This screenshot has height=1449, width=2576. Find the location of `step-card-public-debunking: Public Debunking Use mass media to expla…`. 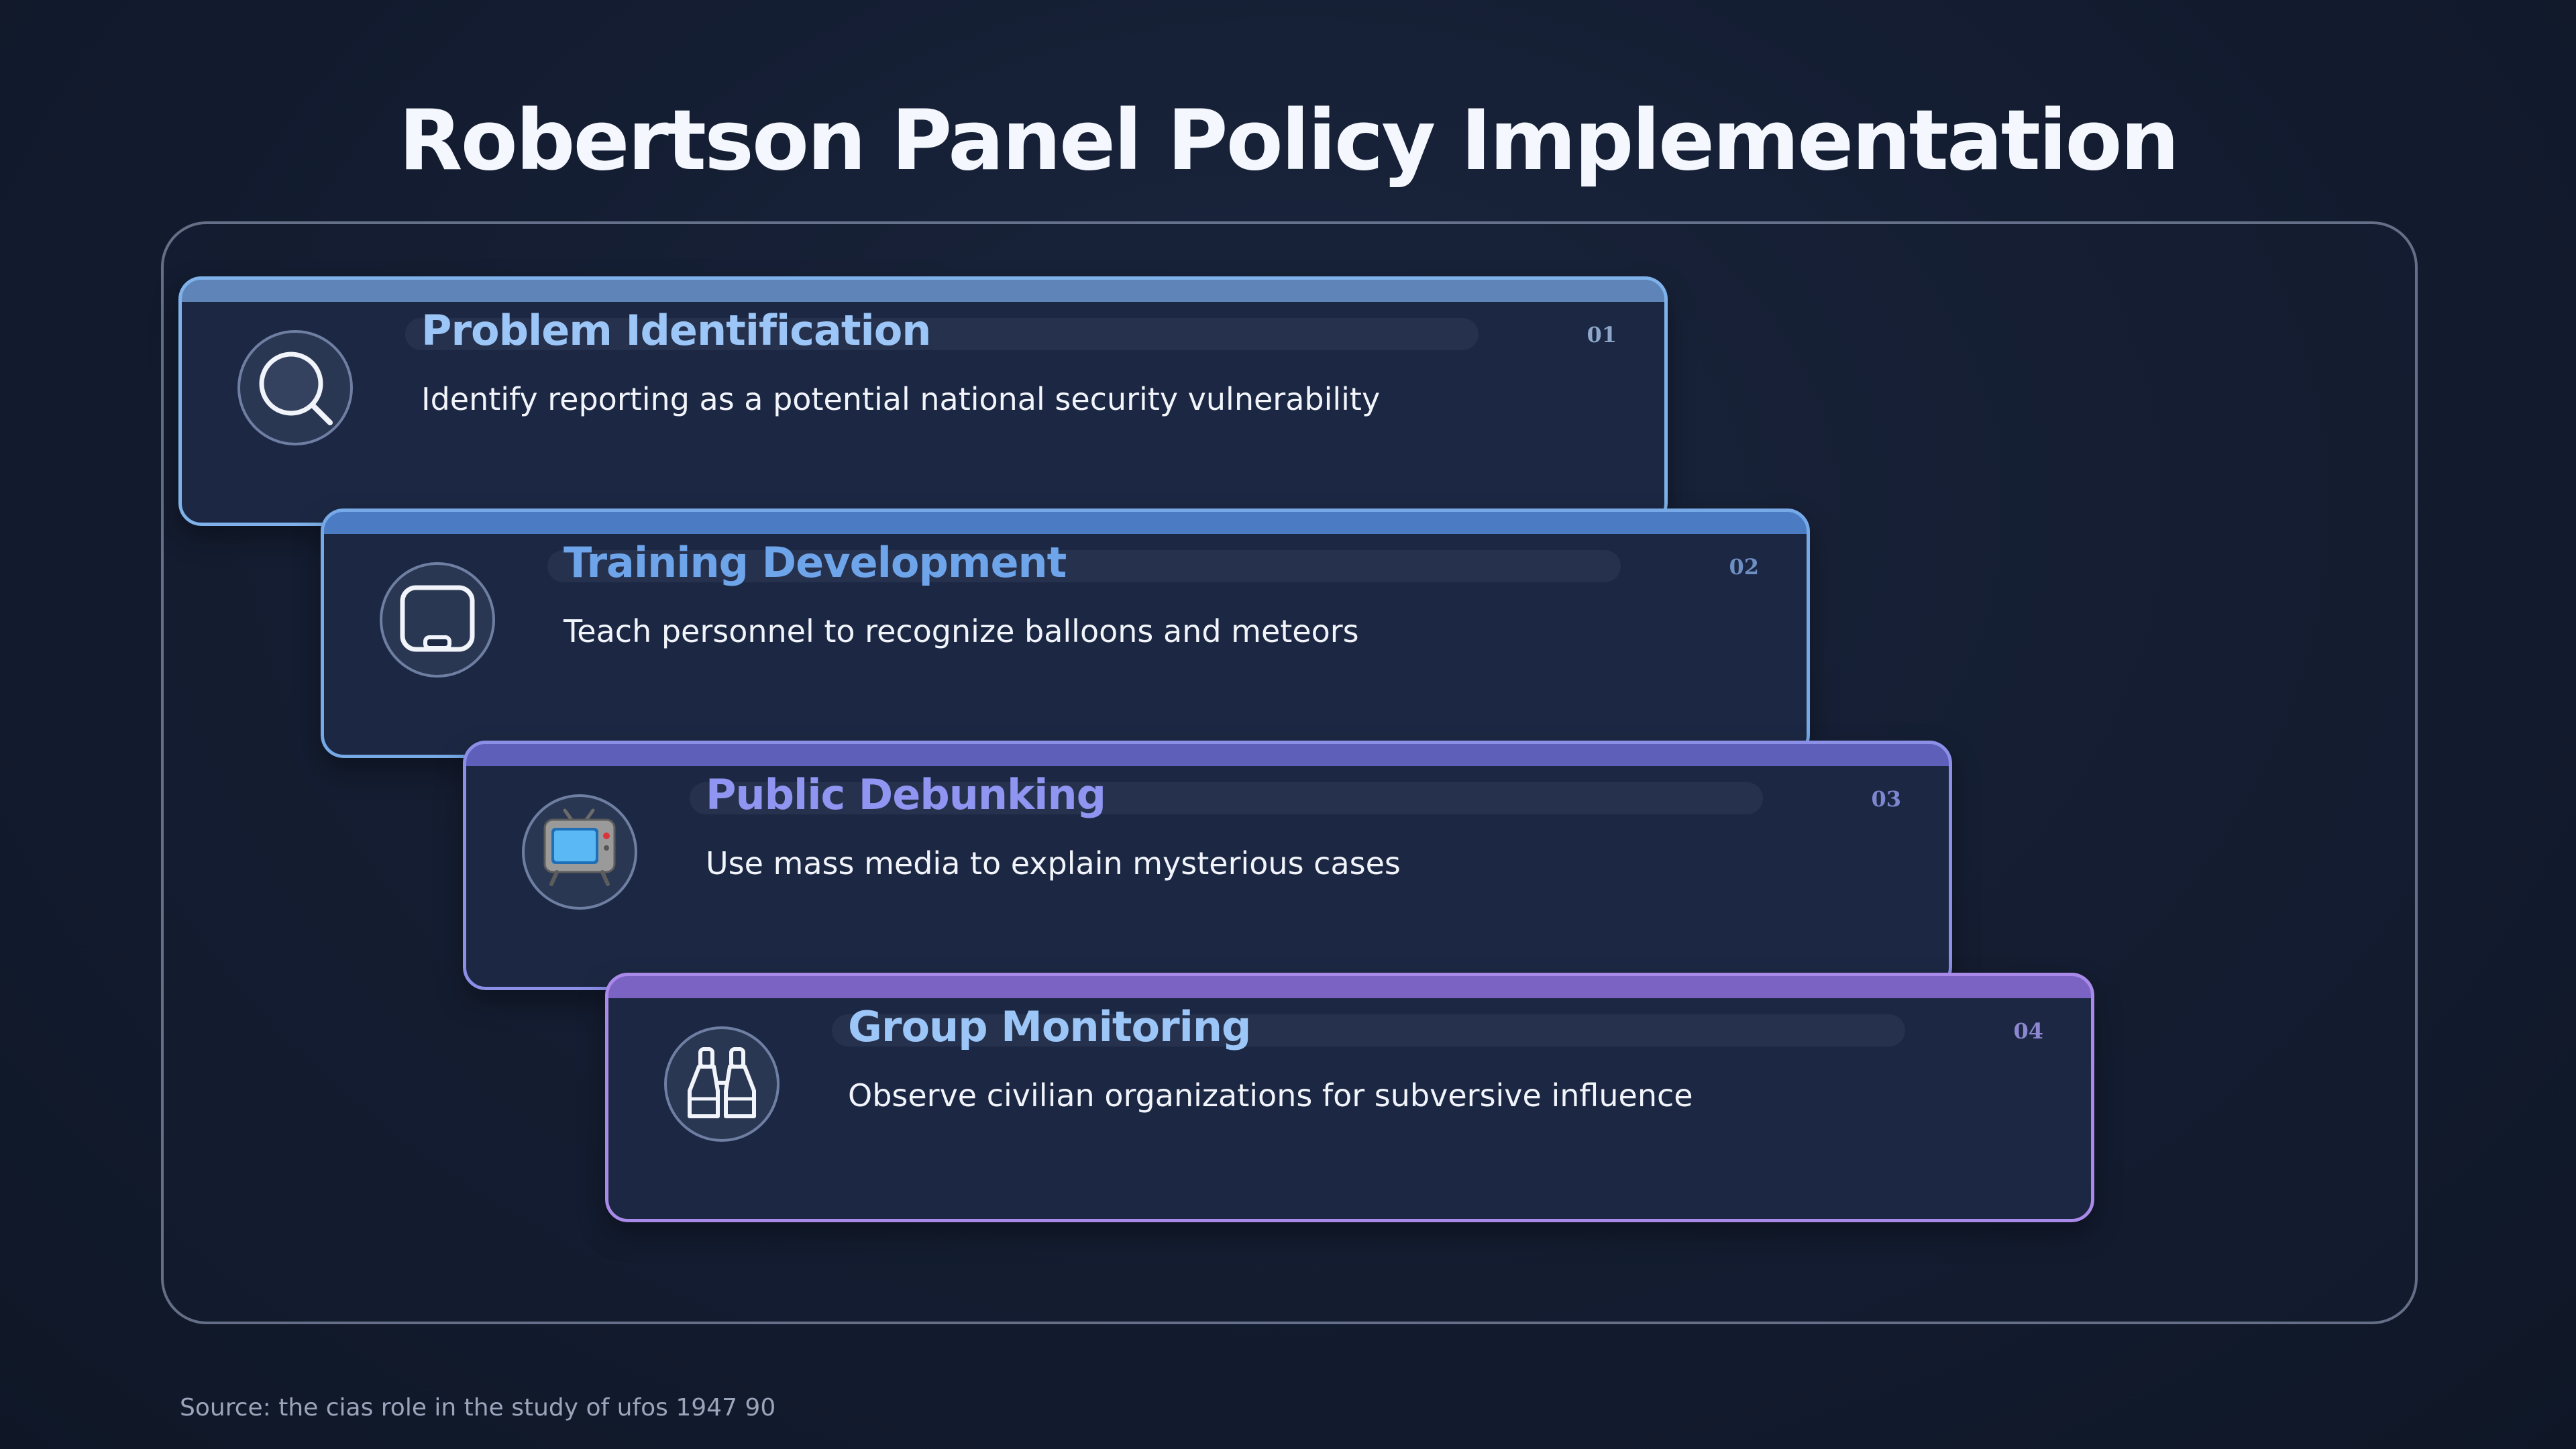

step-card-public-debunking: Public Debunking Use mass media to expla… is located at coordinates (1207, 865).